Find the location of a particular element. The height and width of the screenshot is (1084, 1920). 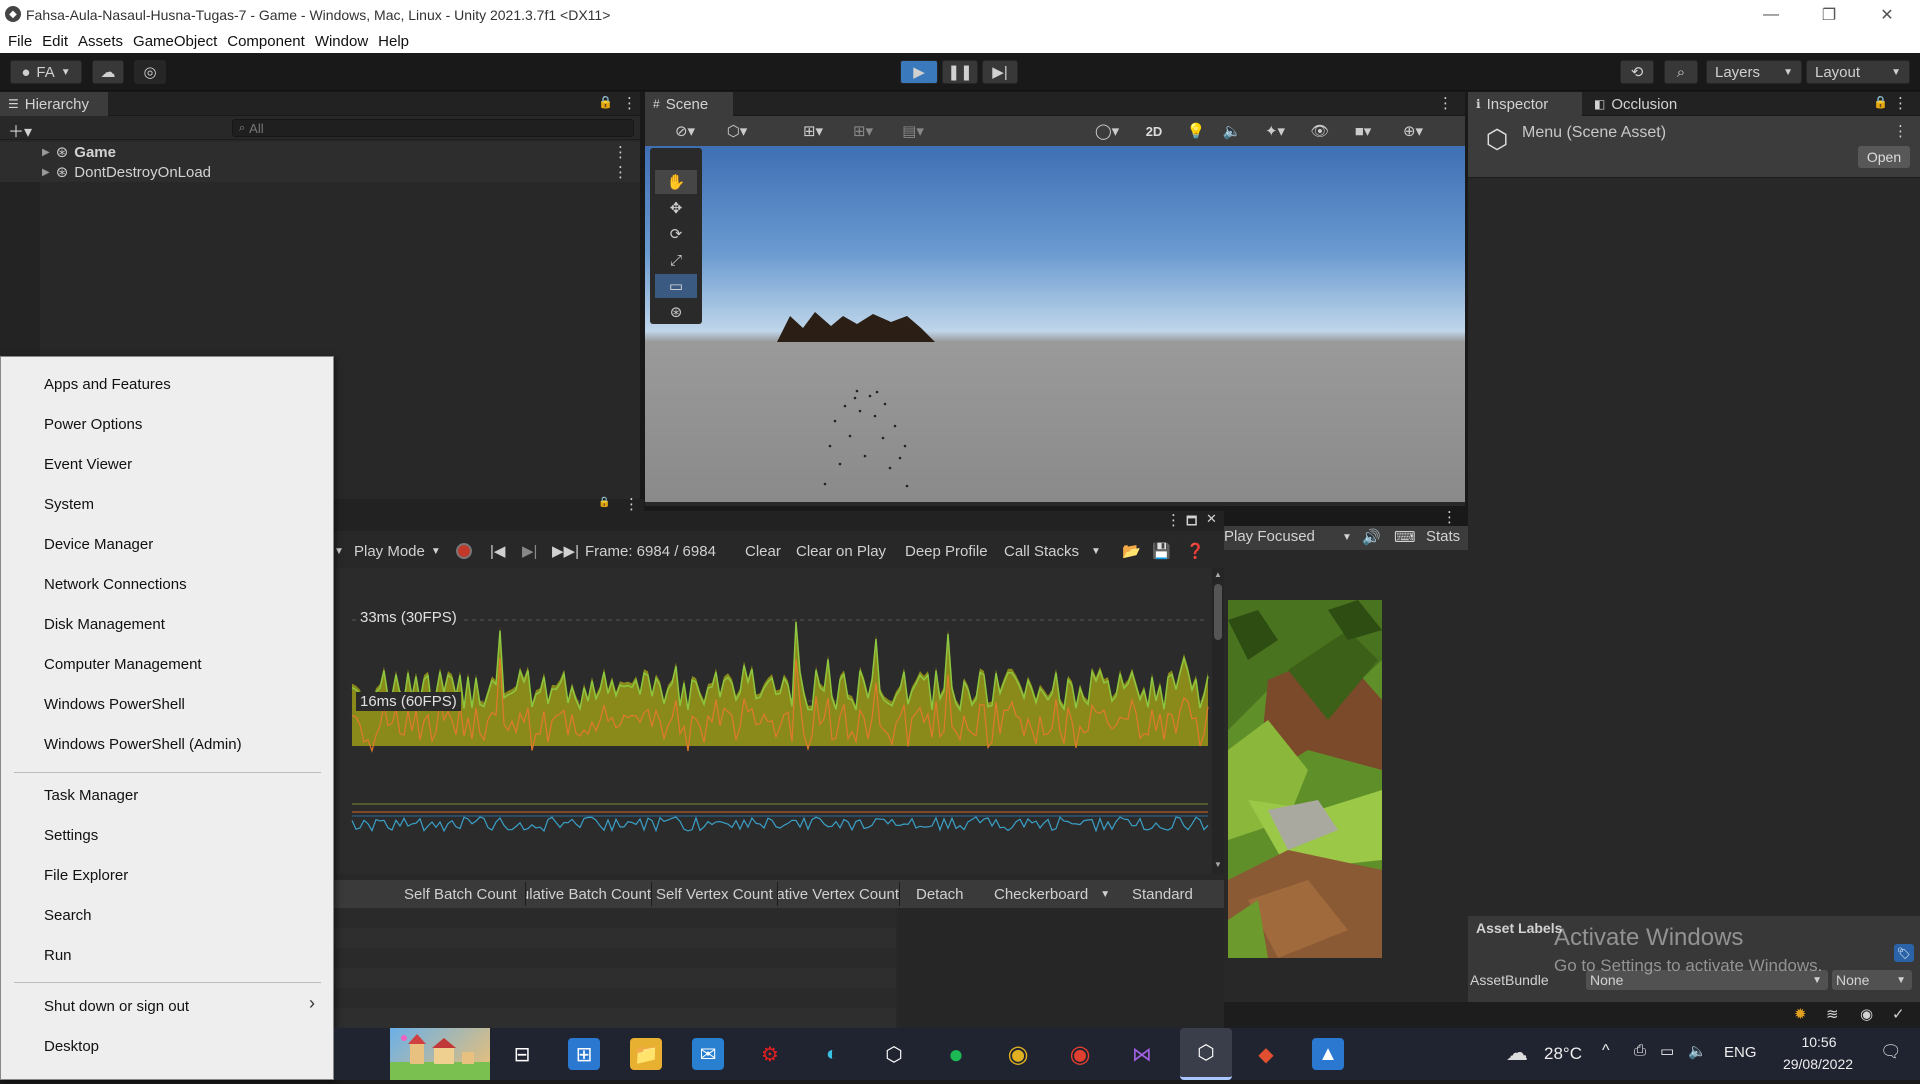

play-button: ▶ is located at coordinates (919, 72).